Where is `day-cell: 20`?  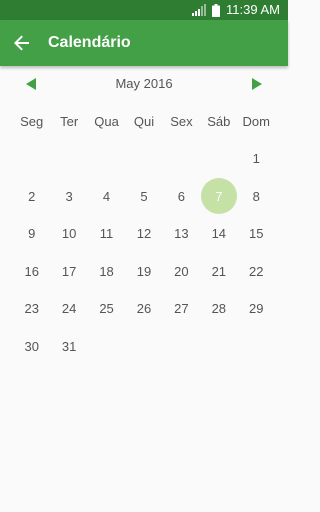 day-cell: 20 is located at coordinates (181, 272).